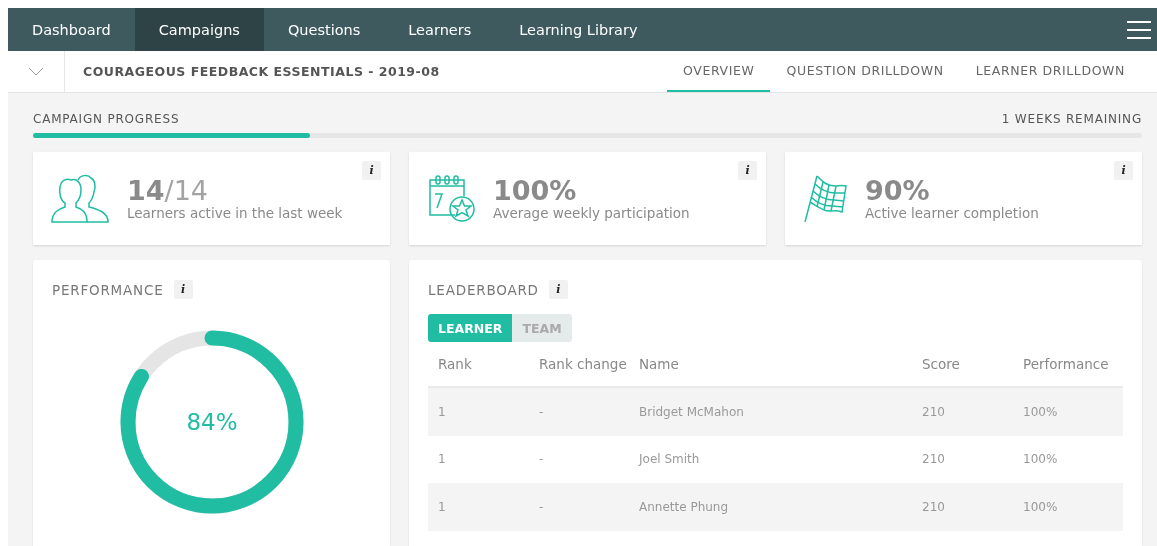  I want to click on column-header: Rank change, so click(583, 364).